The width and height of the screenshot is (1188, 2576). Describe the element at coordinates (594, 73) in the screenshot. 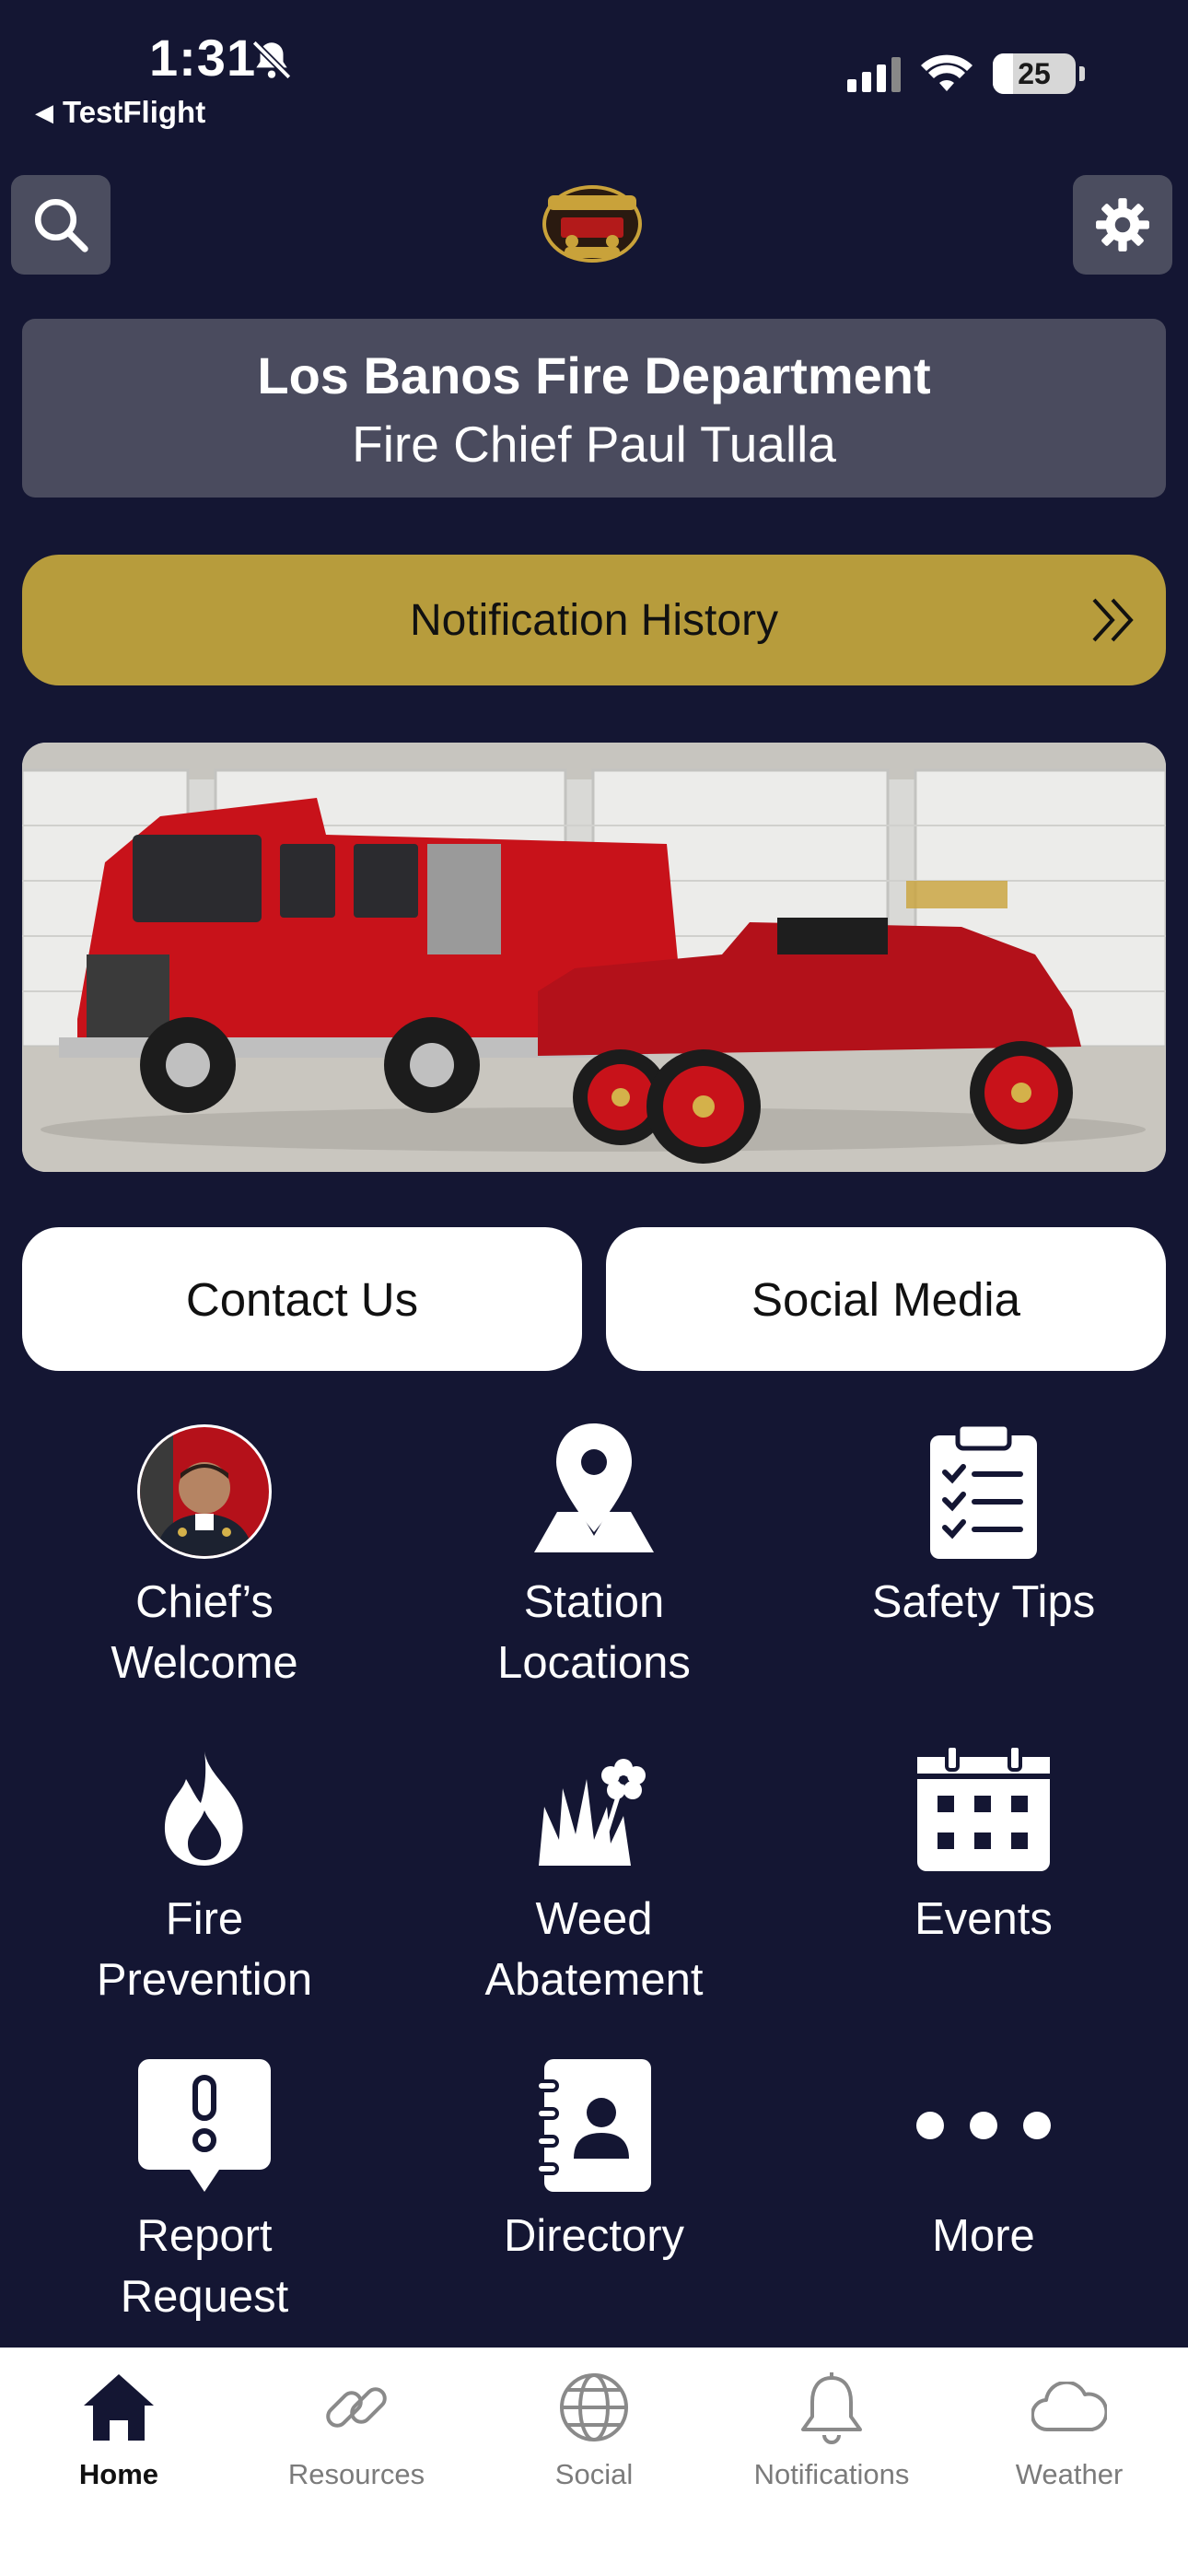

I see `status-bar: 1:31 ◀ TestFlight 25` at that location.